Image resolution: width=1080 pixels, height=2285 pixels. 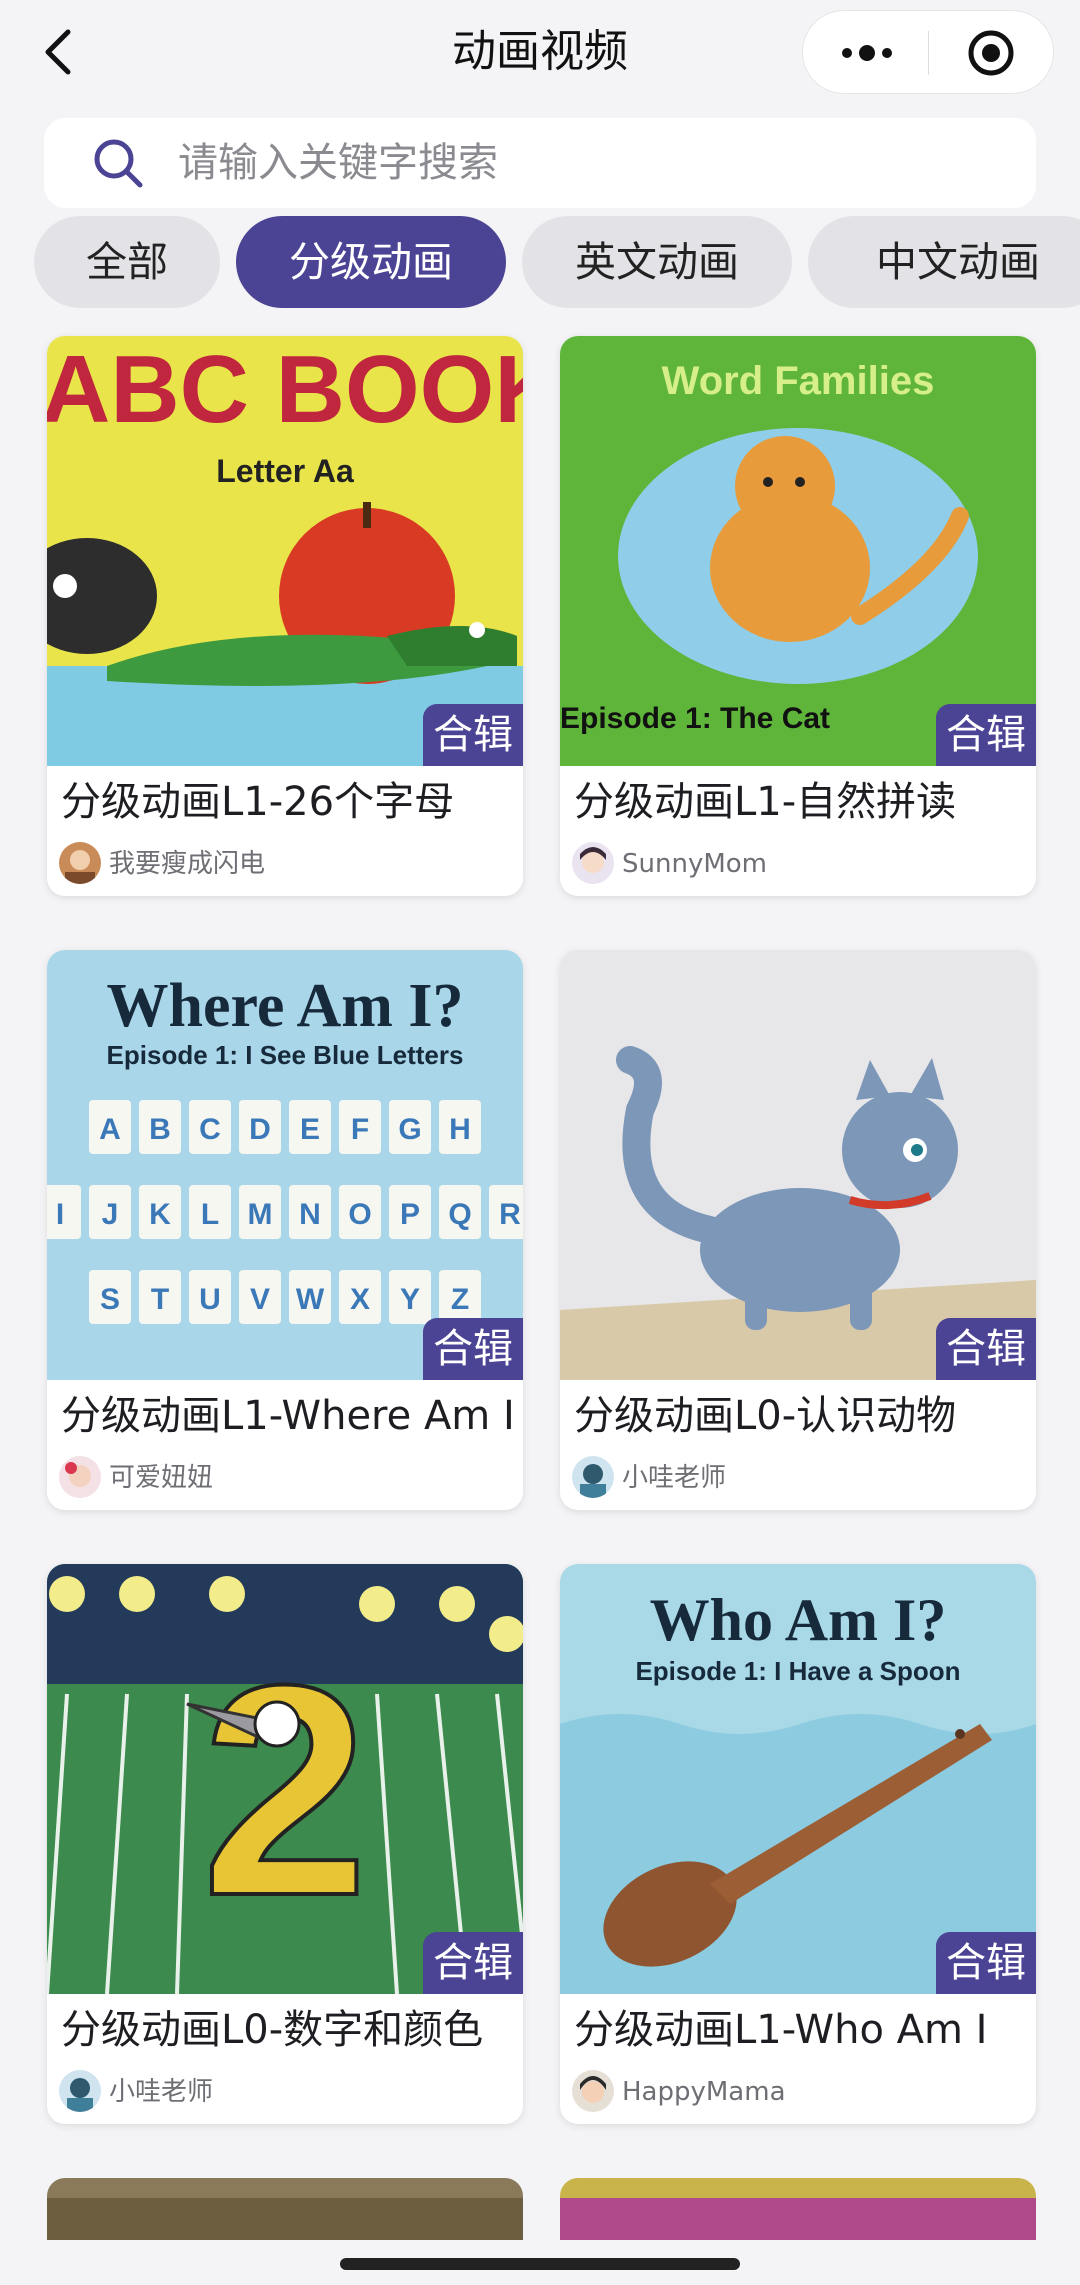 I want to click on thumb-title-text: ABC BOOK, so click(x=285, y=389).